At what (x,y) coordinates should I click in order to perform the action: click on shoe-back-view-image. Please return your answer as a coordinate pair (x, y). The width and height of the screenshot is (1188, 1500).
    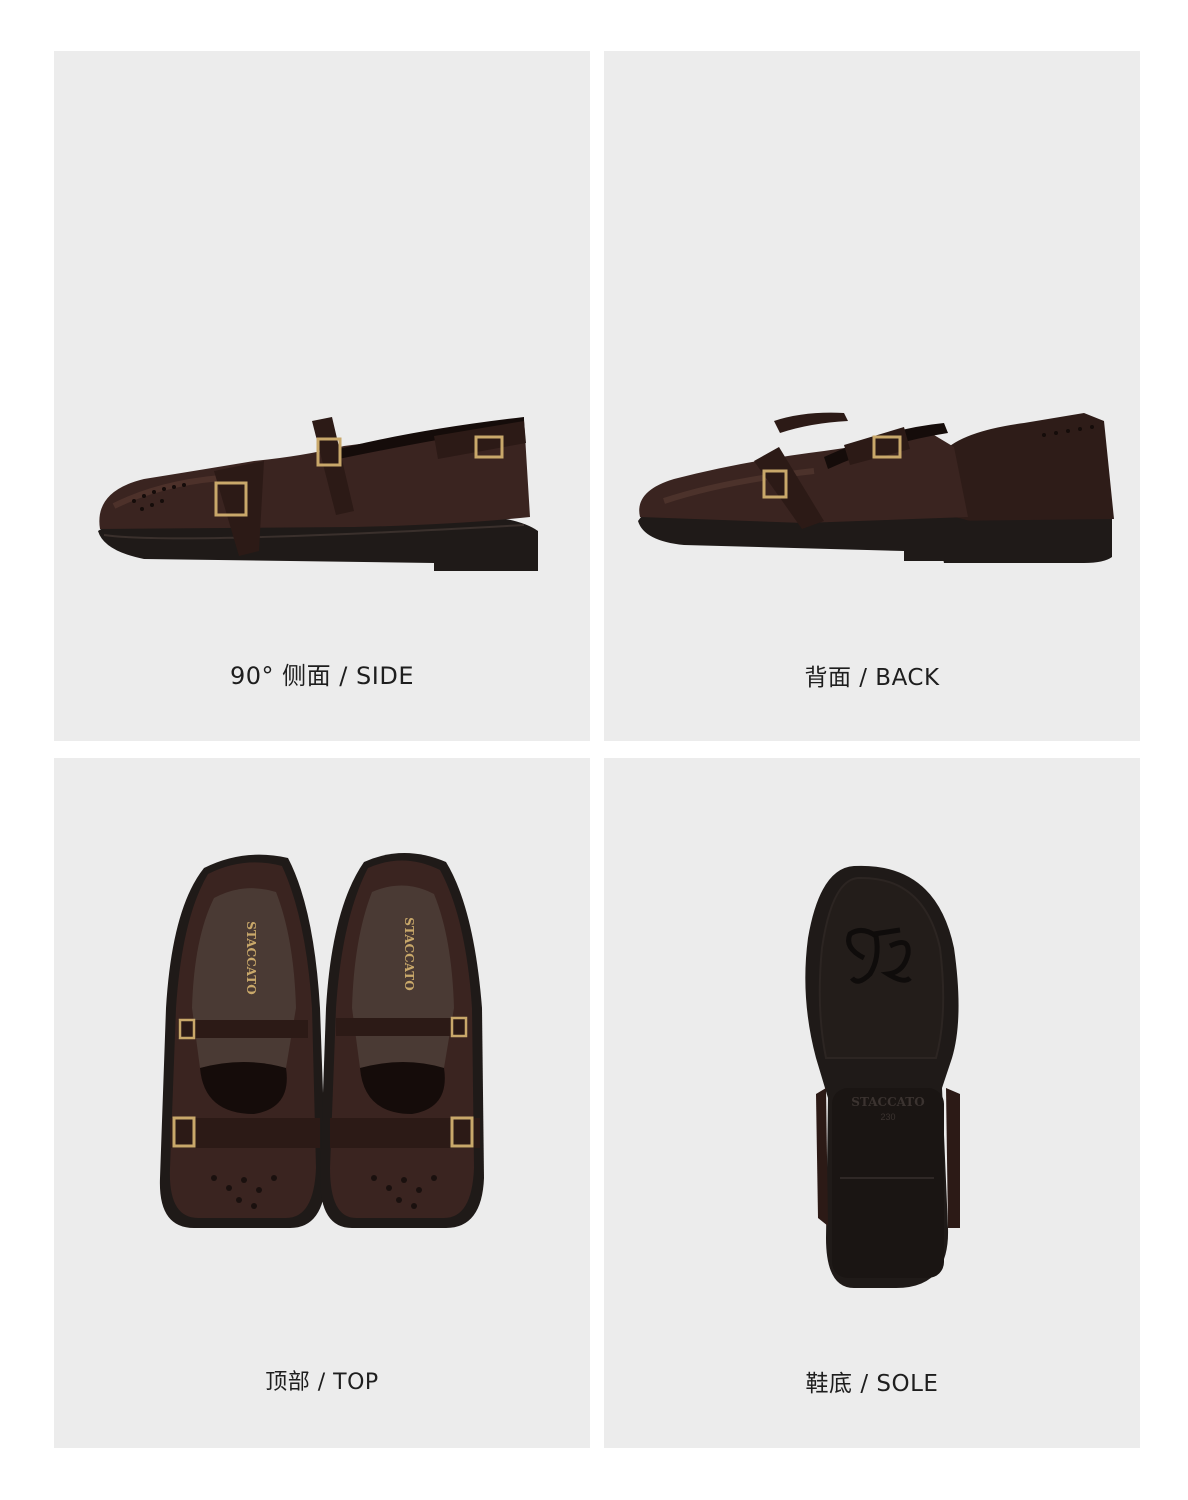
    Looking at the image, I should click on (876, 487).